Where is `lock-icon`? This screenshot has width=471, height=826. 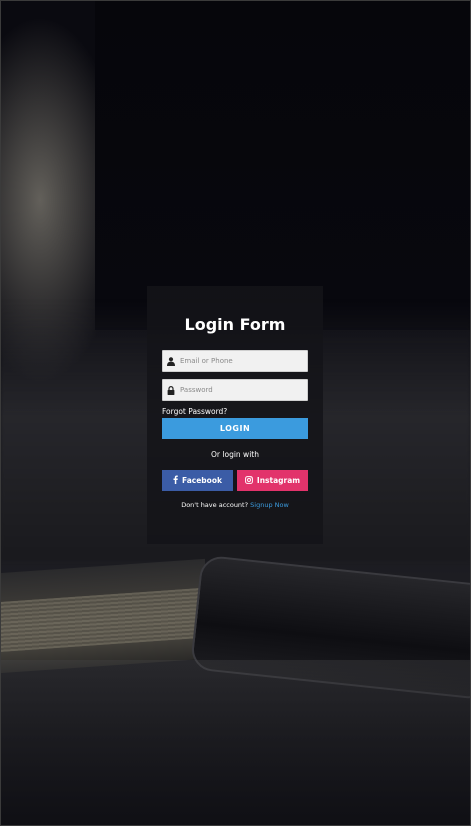
lock-icon is located at coordinates (171, 390).